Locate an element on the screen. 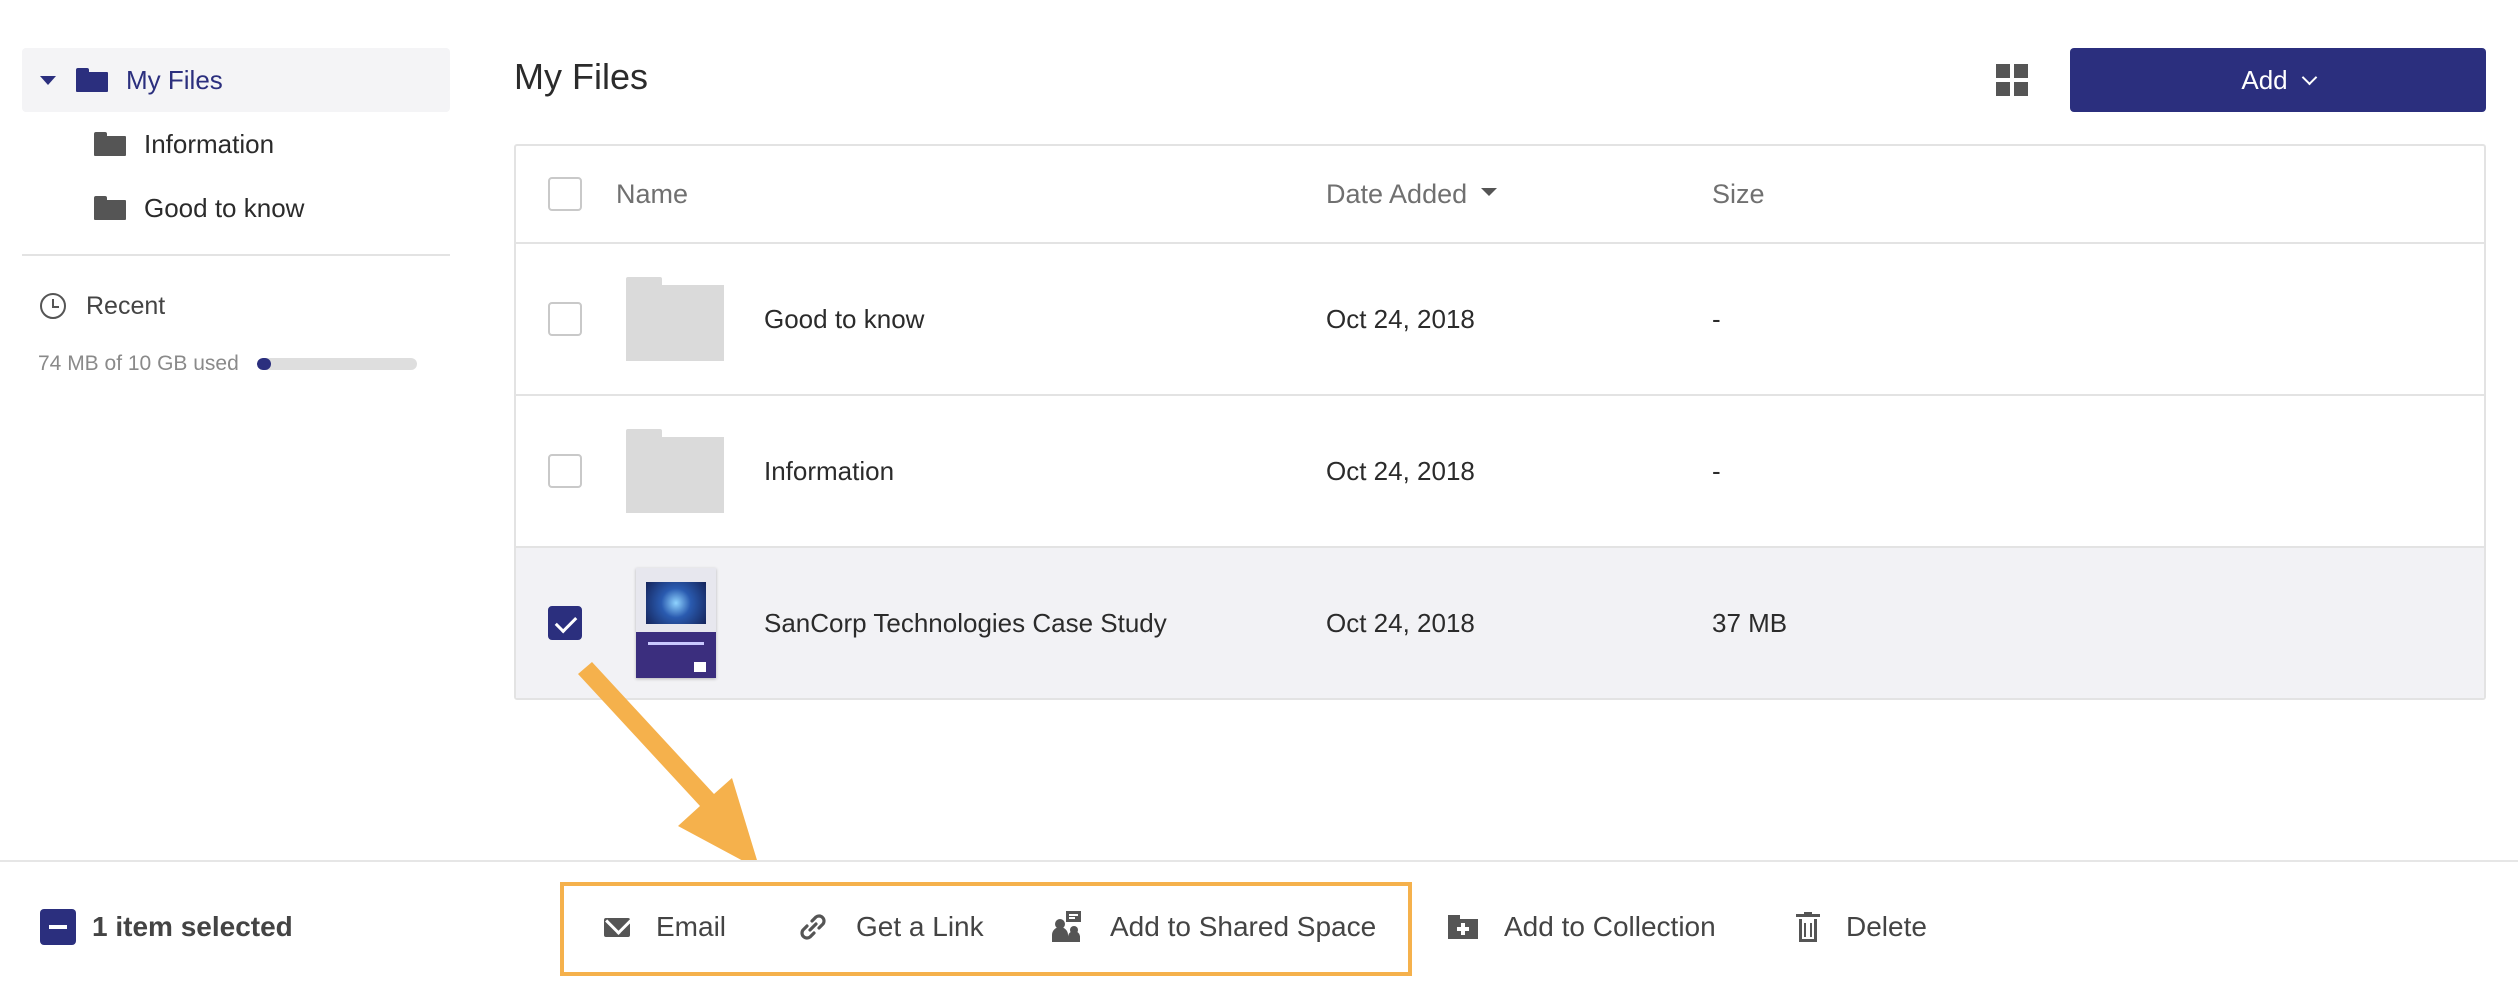 The image size is (2518, 992). link-icon is located at coordinates (813, 927).